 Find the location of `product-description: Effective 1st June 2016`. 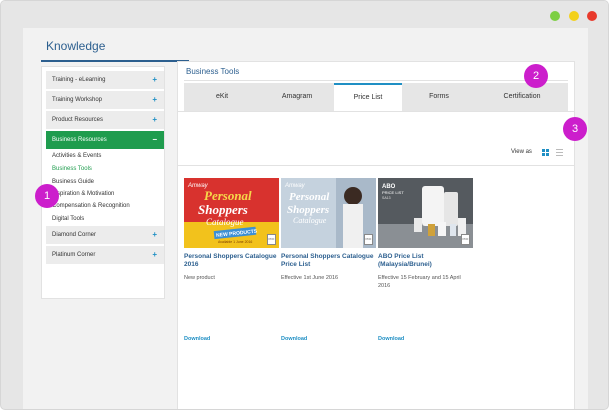

product-description: Effective 1st June 2016 is located at coordinates (310, 278).